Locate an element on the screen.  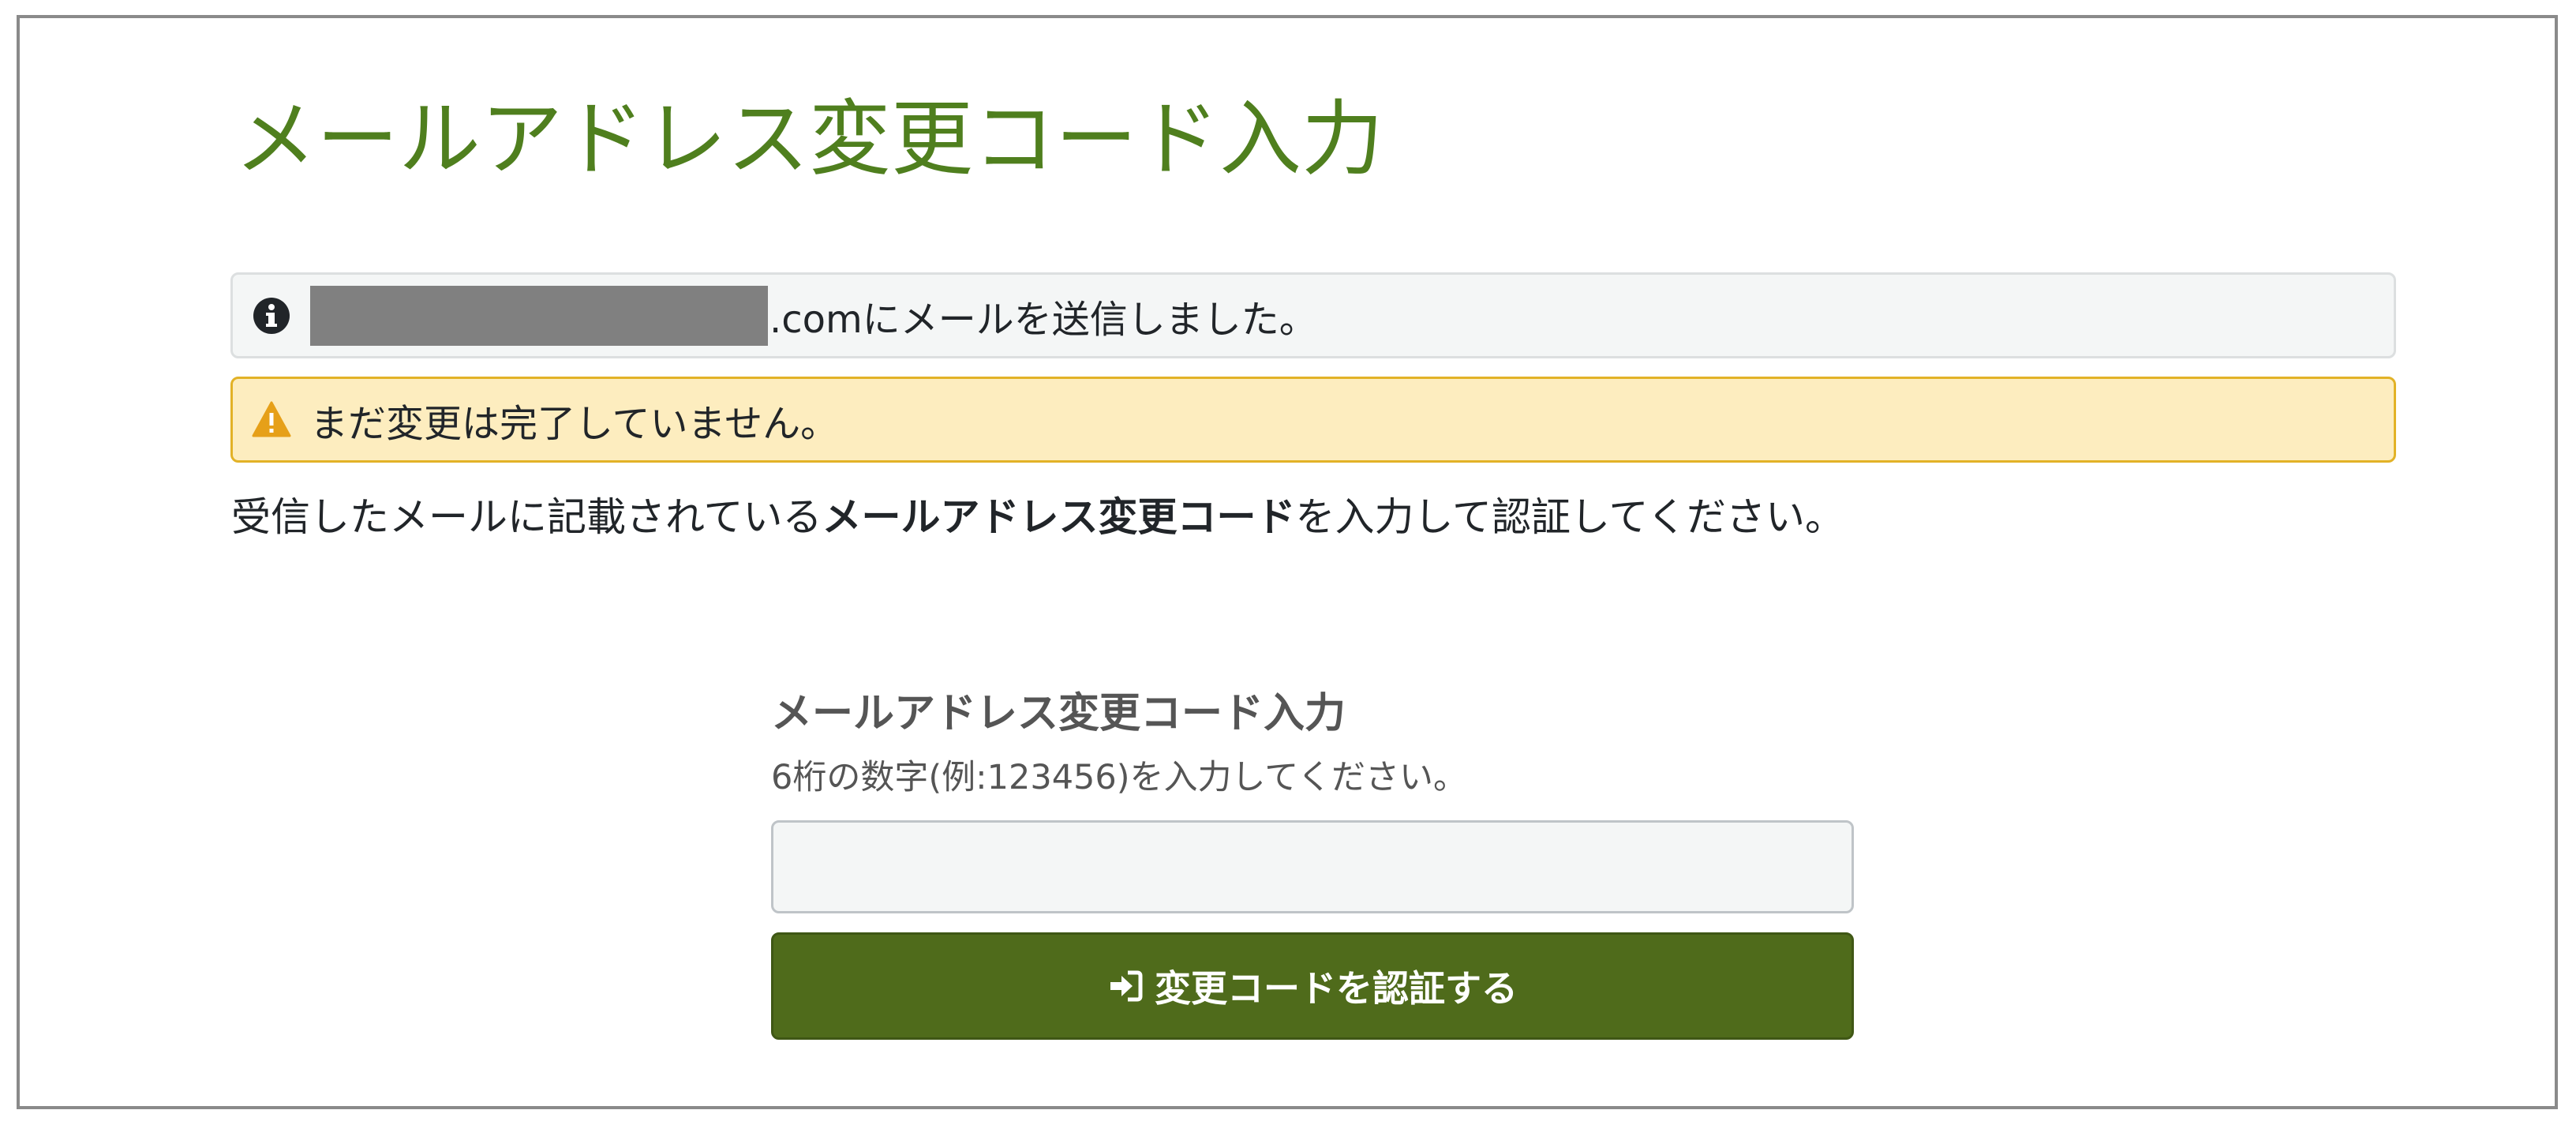
info-alert: .comにメールを送信しました。 is located at coordinates (1313, 315).